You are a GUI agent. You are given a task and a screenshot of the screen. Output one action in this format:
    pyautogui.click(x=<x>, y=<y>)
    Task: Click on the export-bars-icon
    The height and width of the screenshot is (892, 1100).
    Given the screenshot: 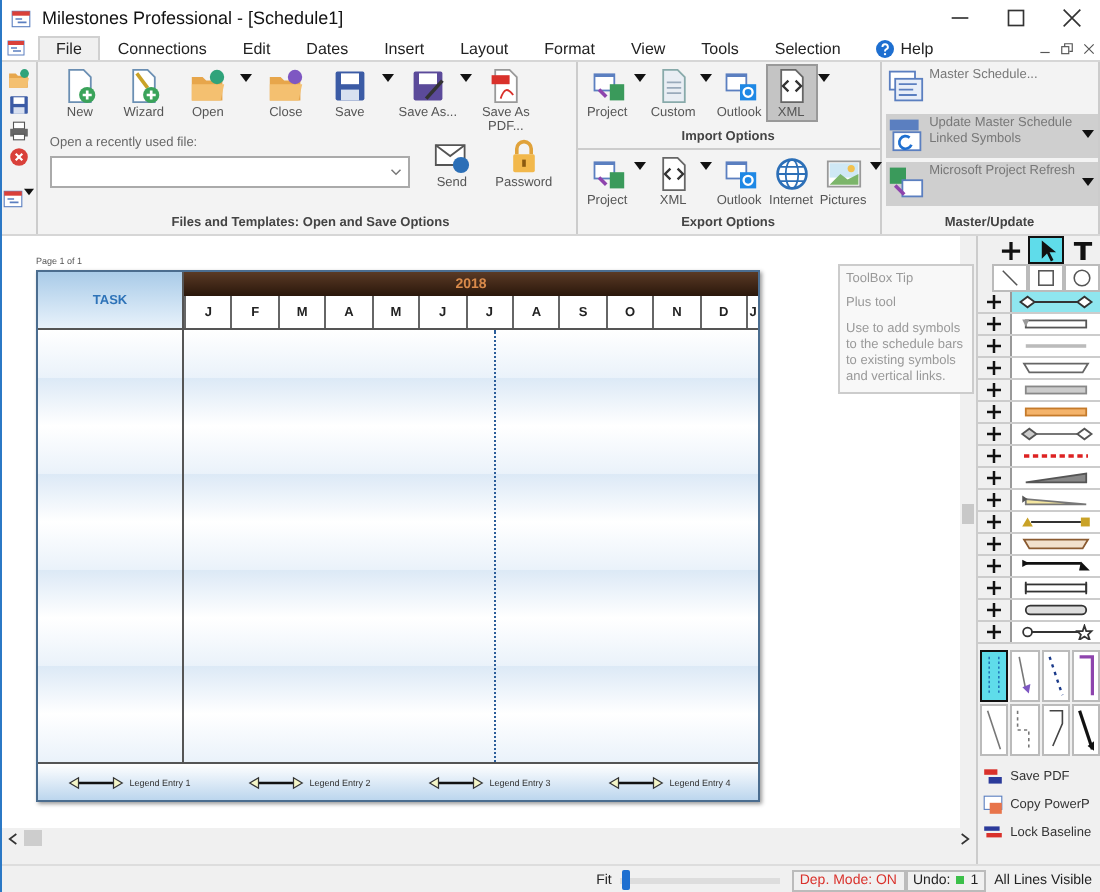 What is the action you would take?
    pyautogui.click(x=993, y=776)
    